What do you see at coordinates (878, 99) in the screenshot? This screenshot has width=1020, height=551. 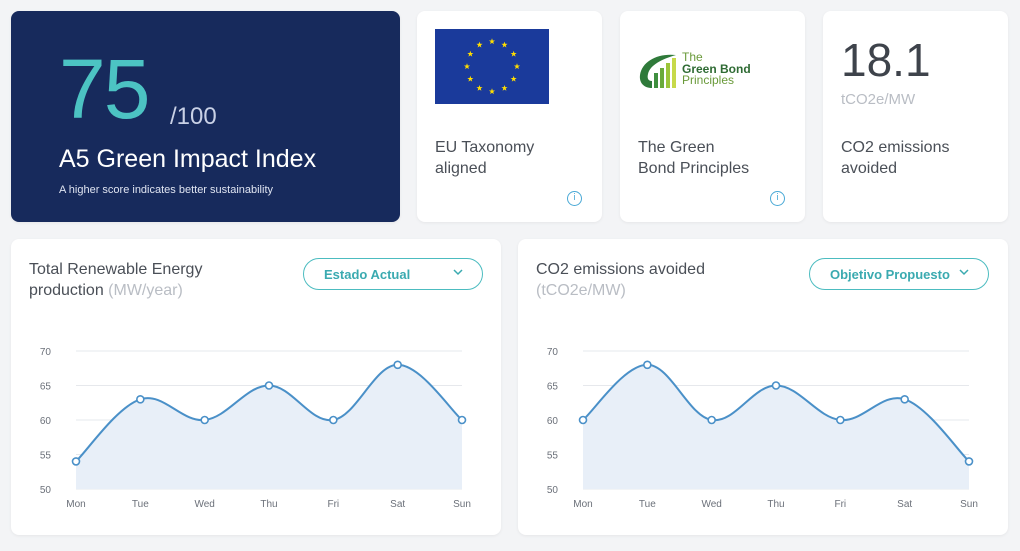 I see `co2-unit: tCO2e/MW` at bounding box center [878, 99].